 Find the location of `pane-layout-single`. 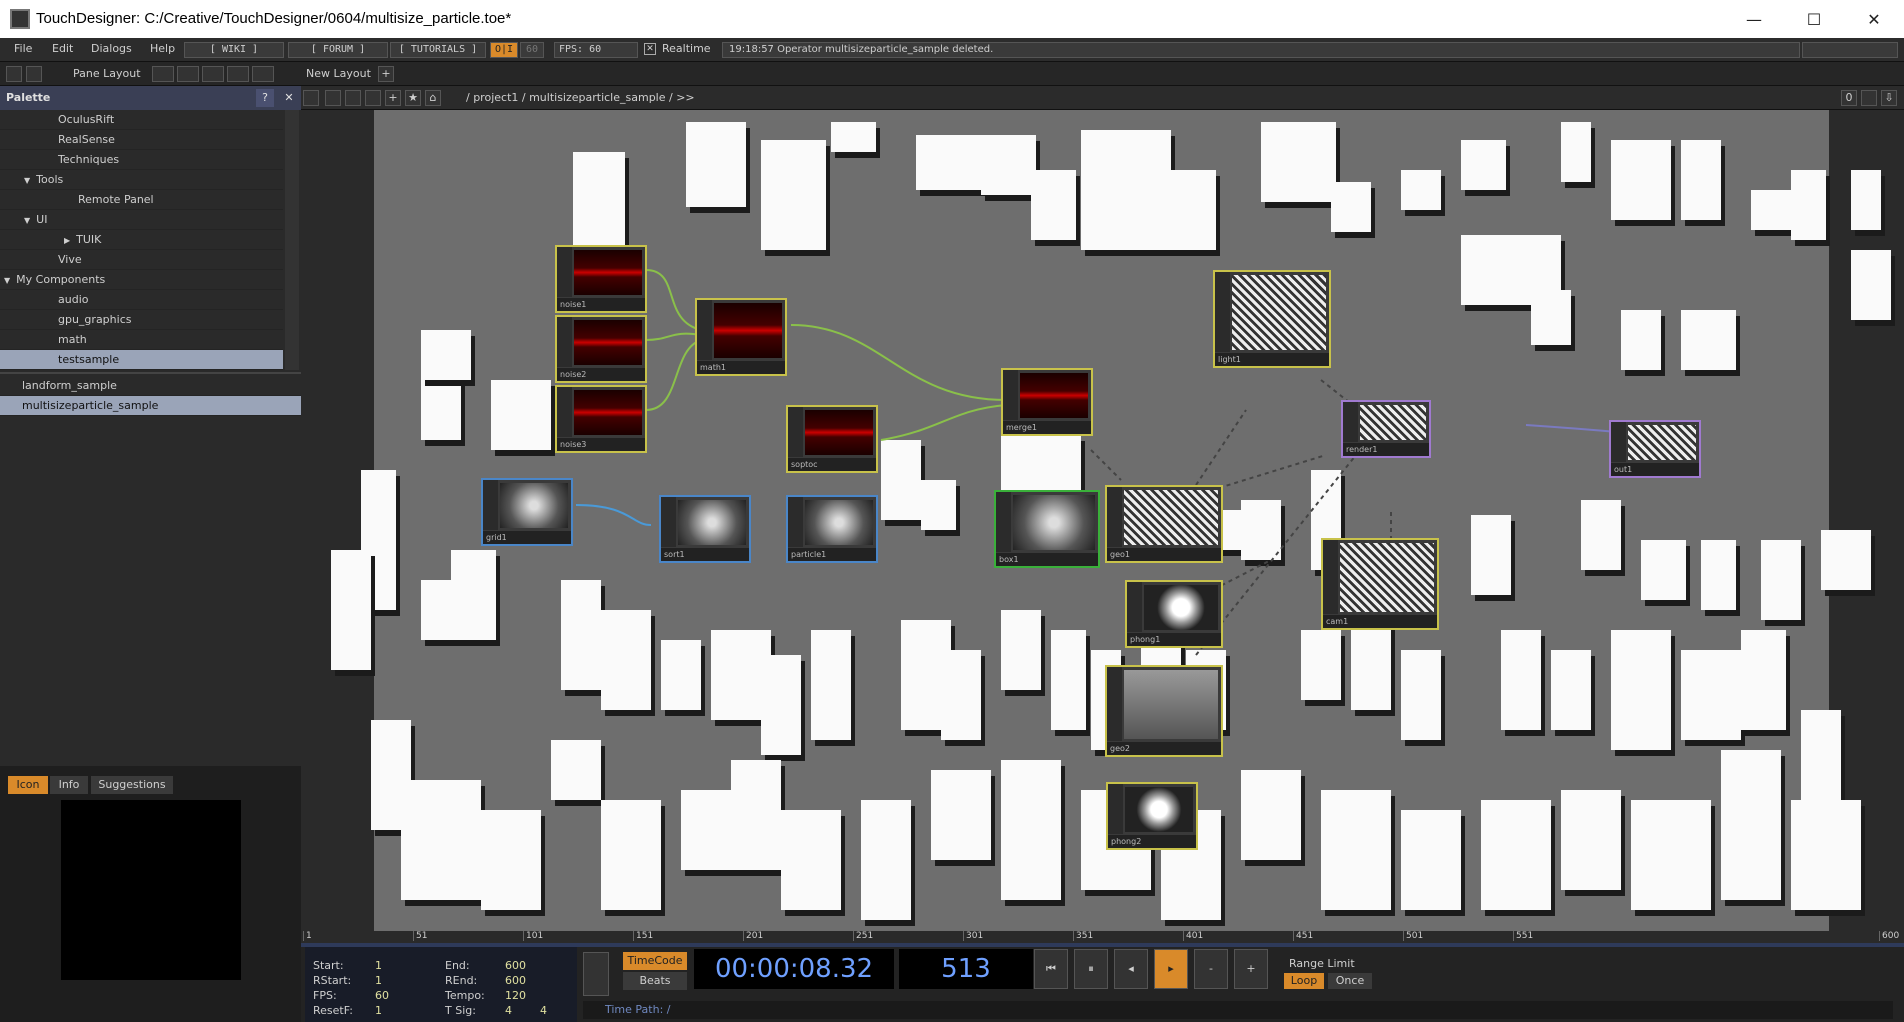

pane-layout-single is located at coordinates (163, 74).